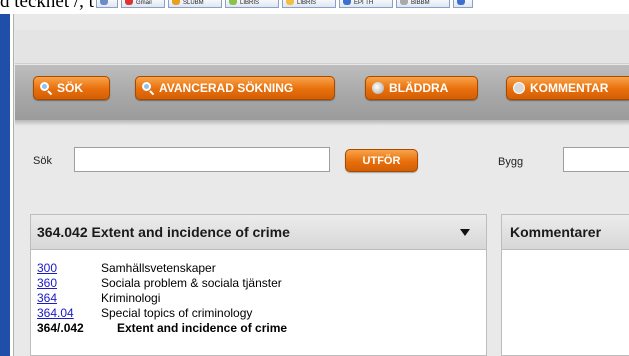  What do you see at coordinates (423, 4) in the screenshot?
I see `taskbar-item: BIBBM` at bounding box center [423, 4].